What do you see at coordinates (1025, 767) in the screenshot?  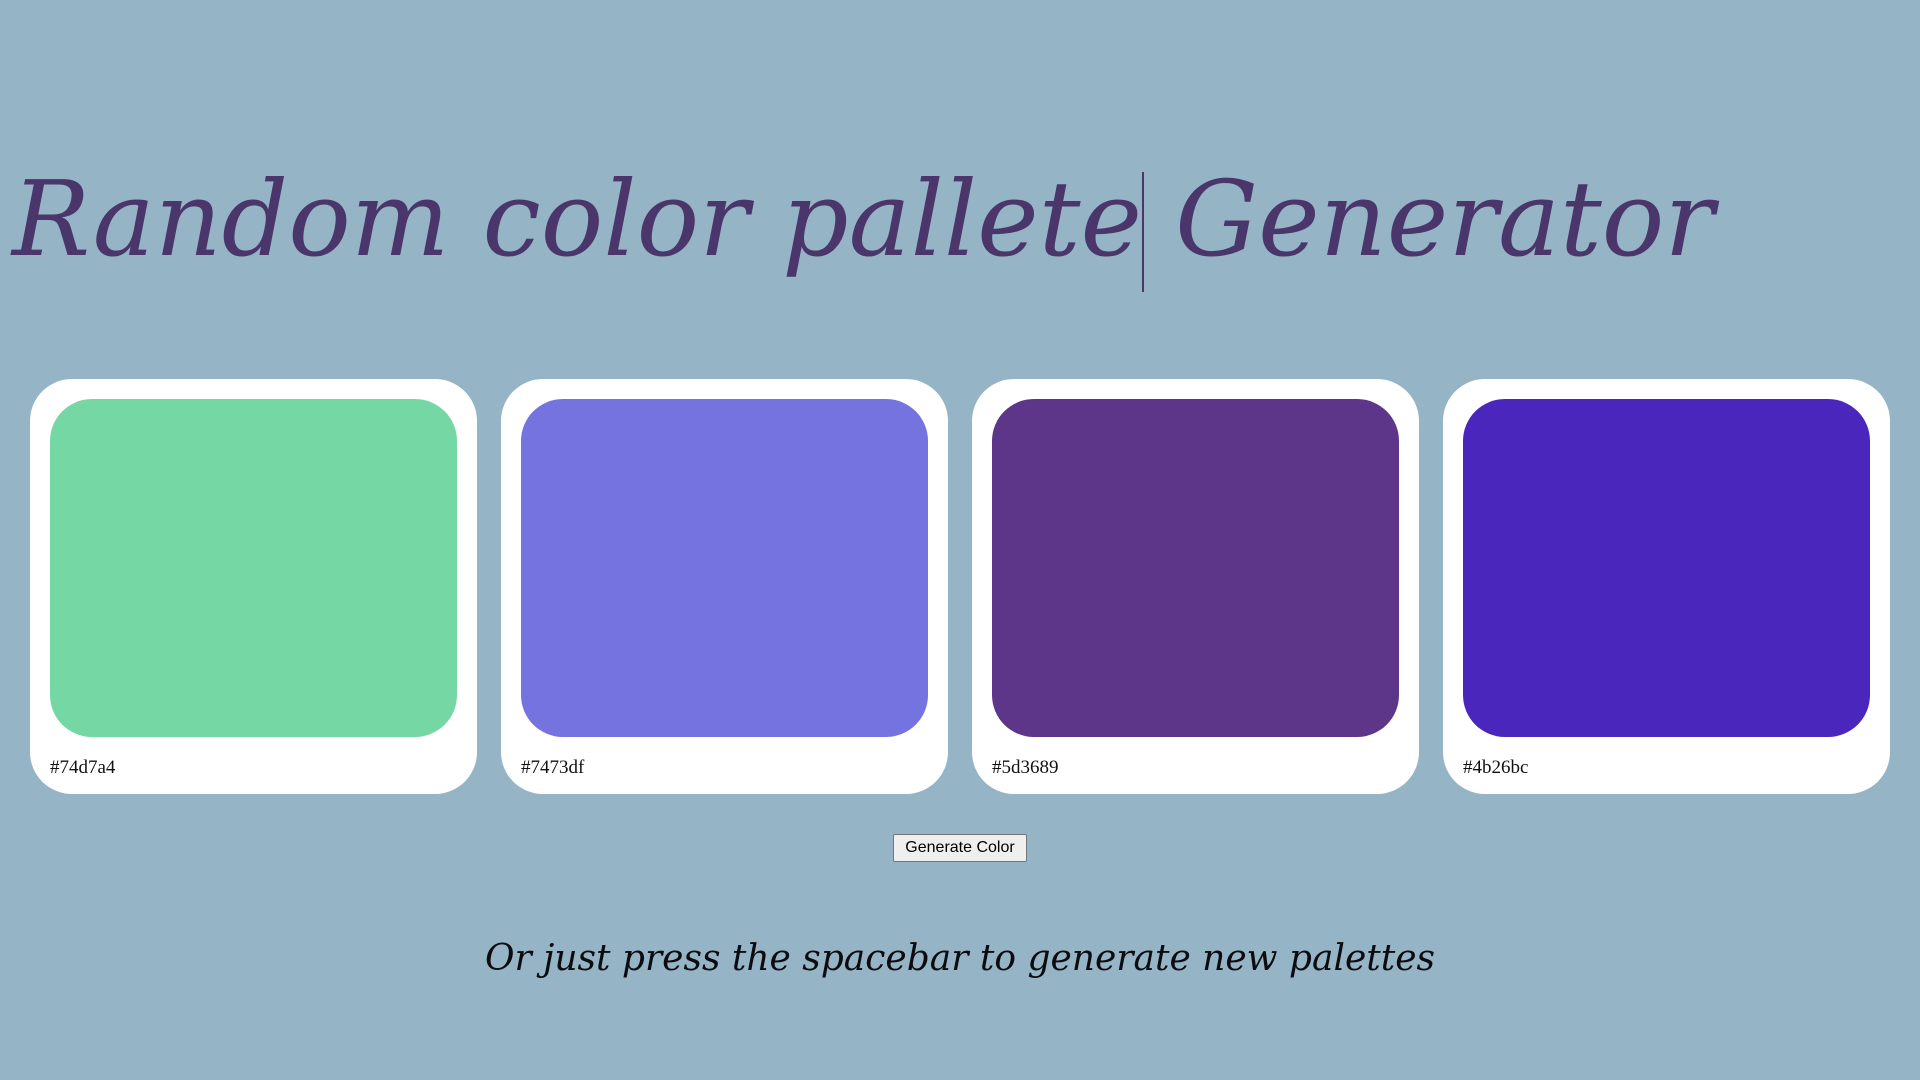 I see `color-hex-label: #5d3689` at bounding box center [1025, 767].